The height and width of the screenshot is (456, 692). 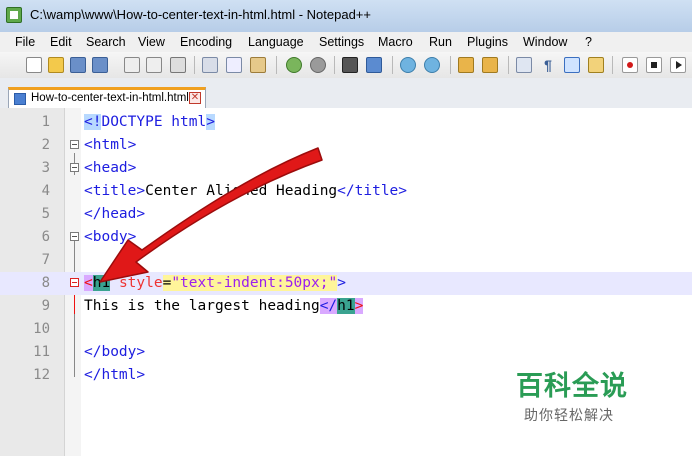 I want to click on indent-guide-icon, so click(x=572, y=65).